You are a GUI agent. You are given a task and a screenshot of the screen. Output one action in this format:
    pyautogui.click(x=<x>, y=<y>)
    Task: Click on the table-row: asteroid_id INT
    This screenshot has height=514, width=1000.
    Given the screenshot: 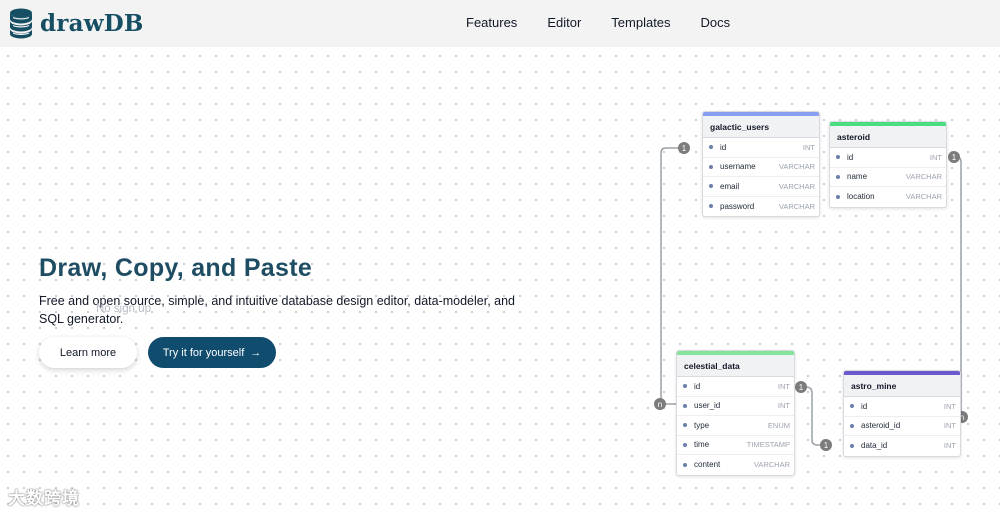 What is the action you would take?
    pyautogui.click(x=902, y=426)
    